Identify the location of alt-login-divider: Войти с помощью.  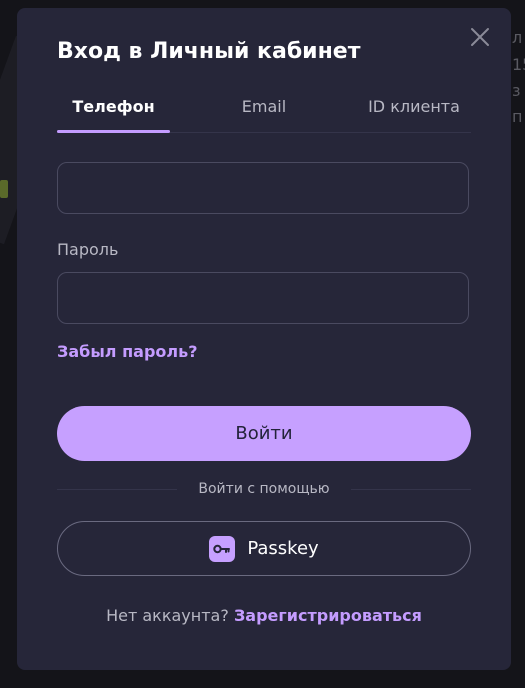
(264, 489).